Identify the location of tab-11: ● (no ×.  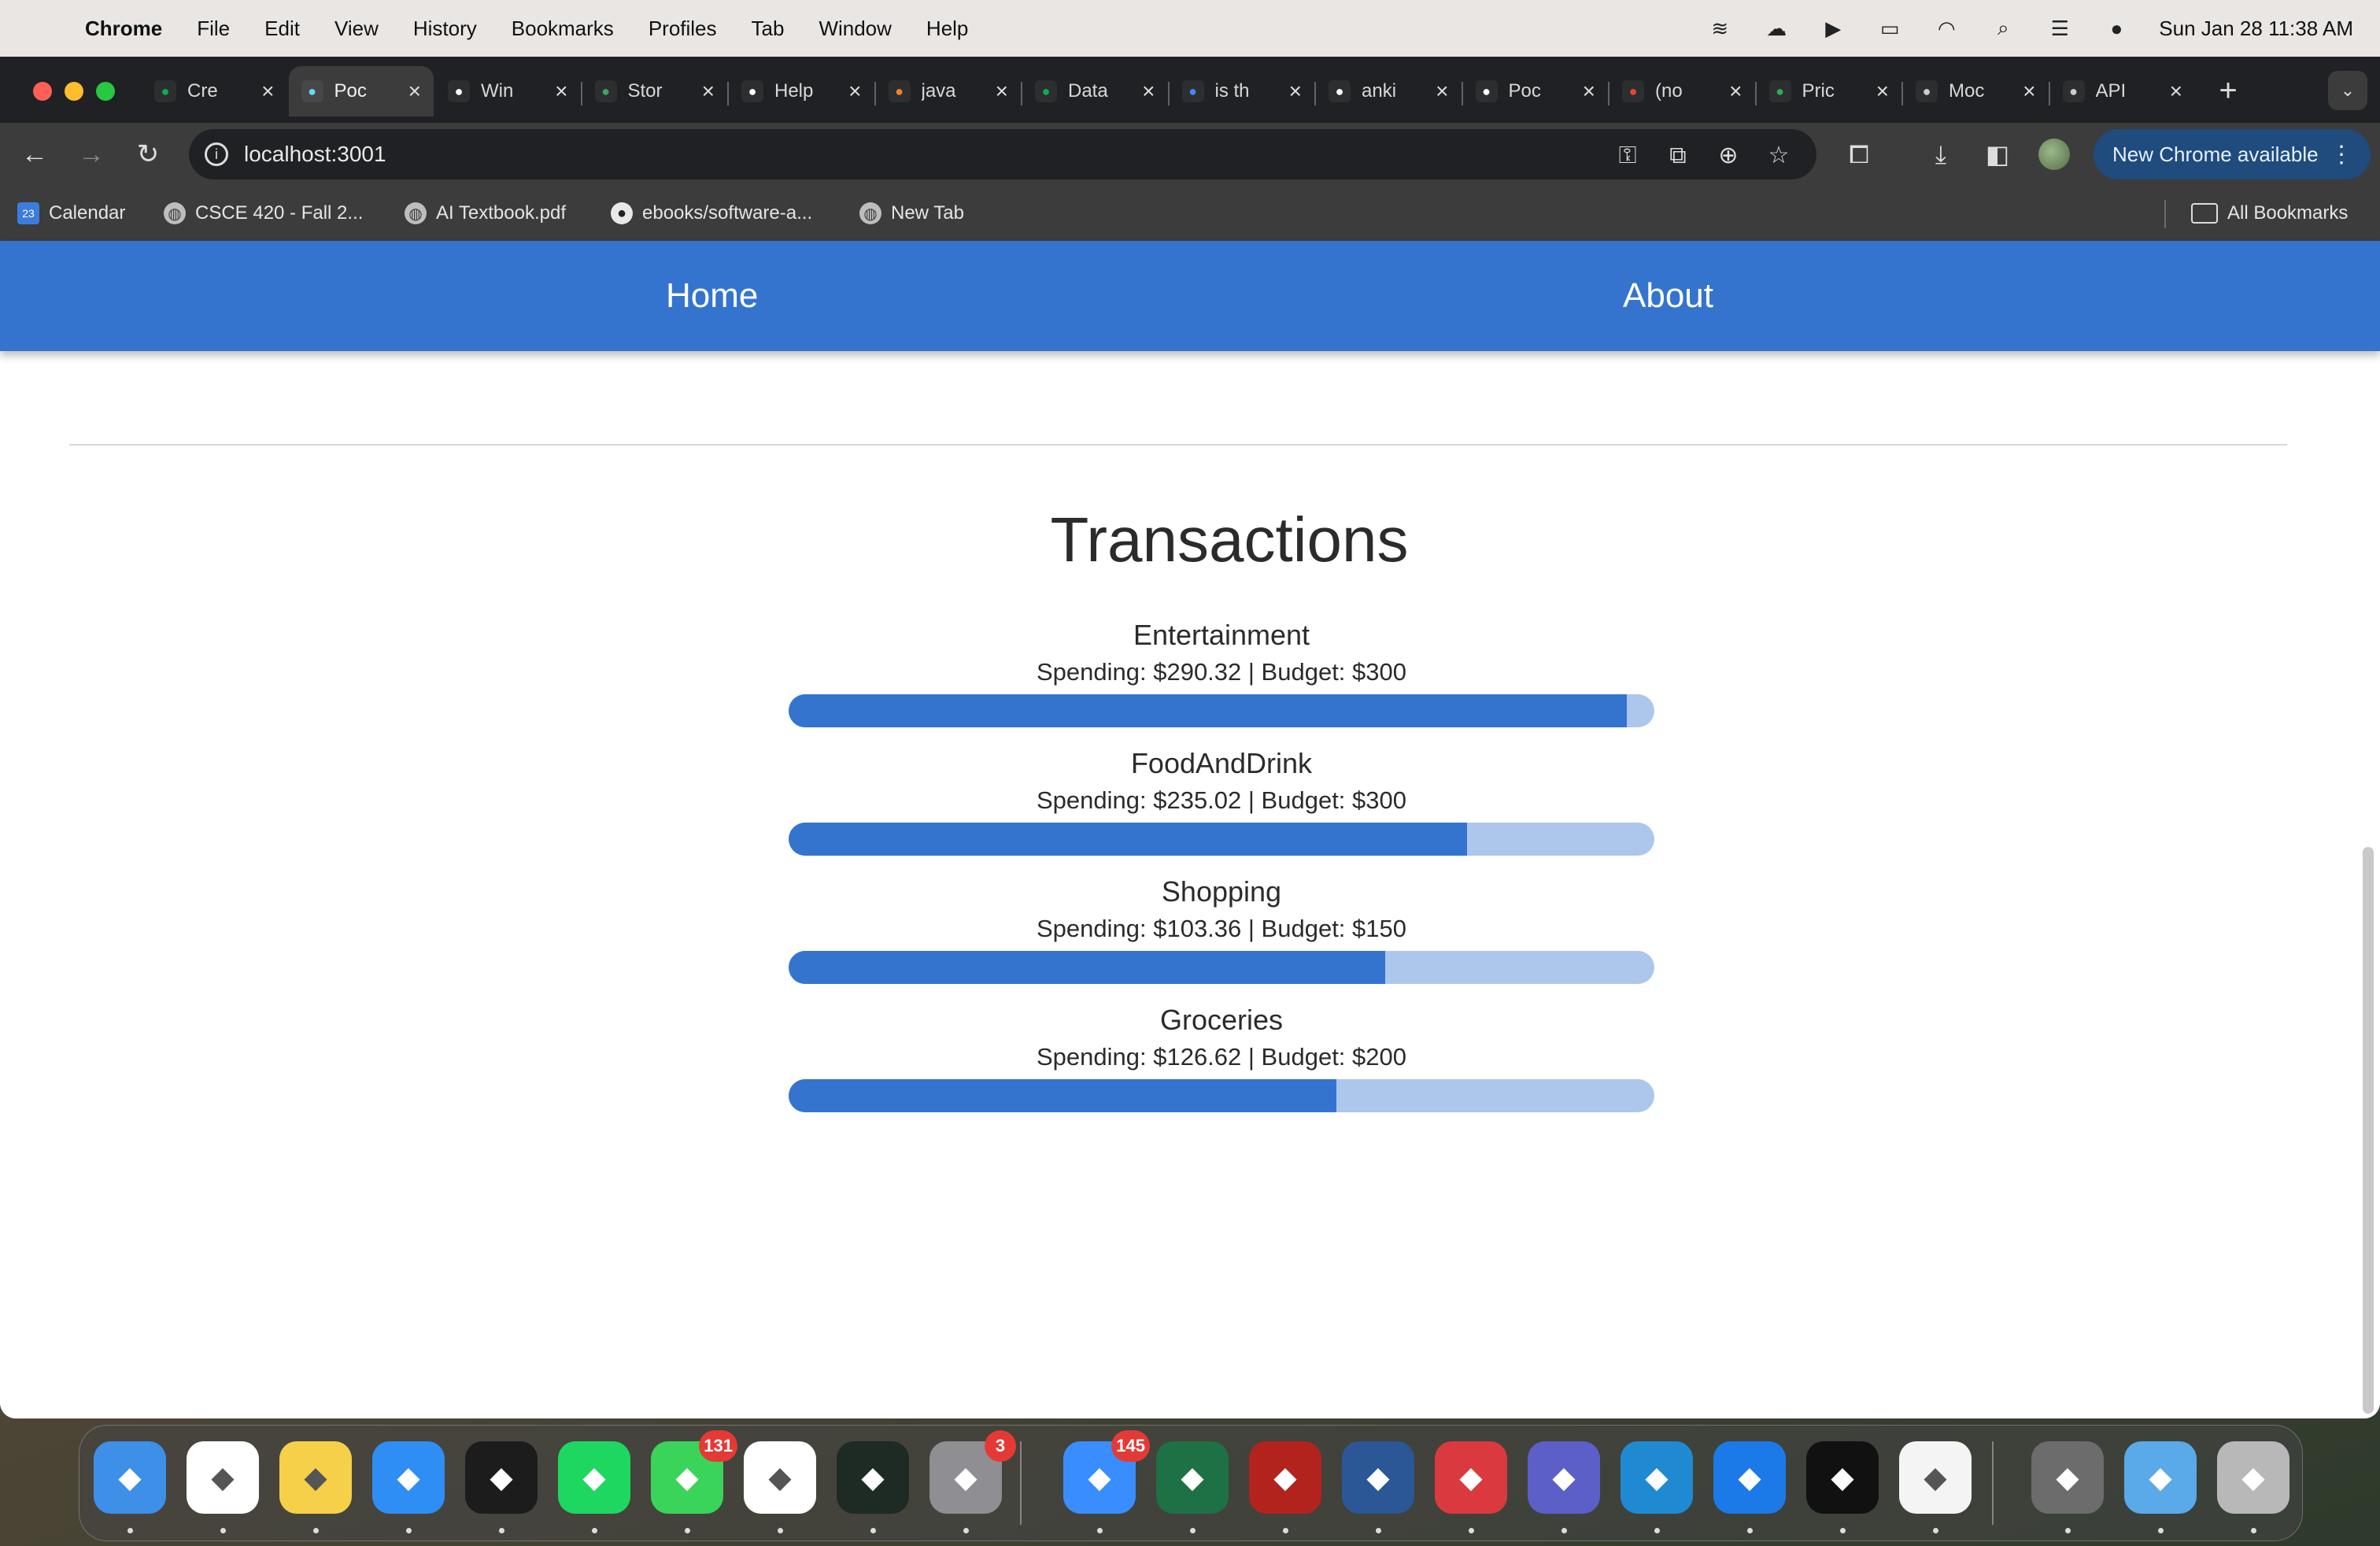
(1682, 91).